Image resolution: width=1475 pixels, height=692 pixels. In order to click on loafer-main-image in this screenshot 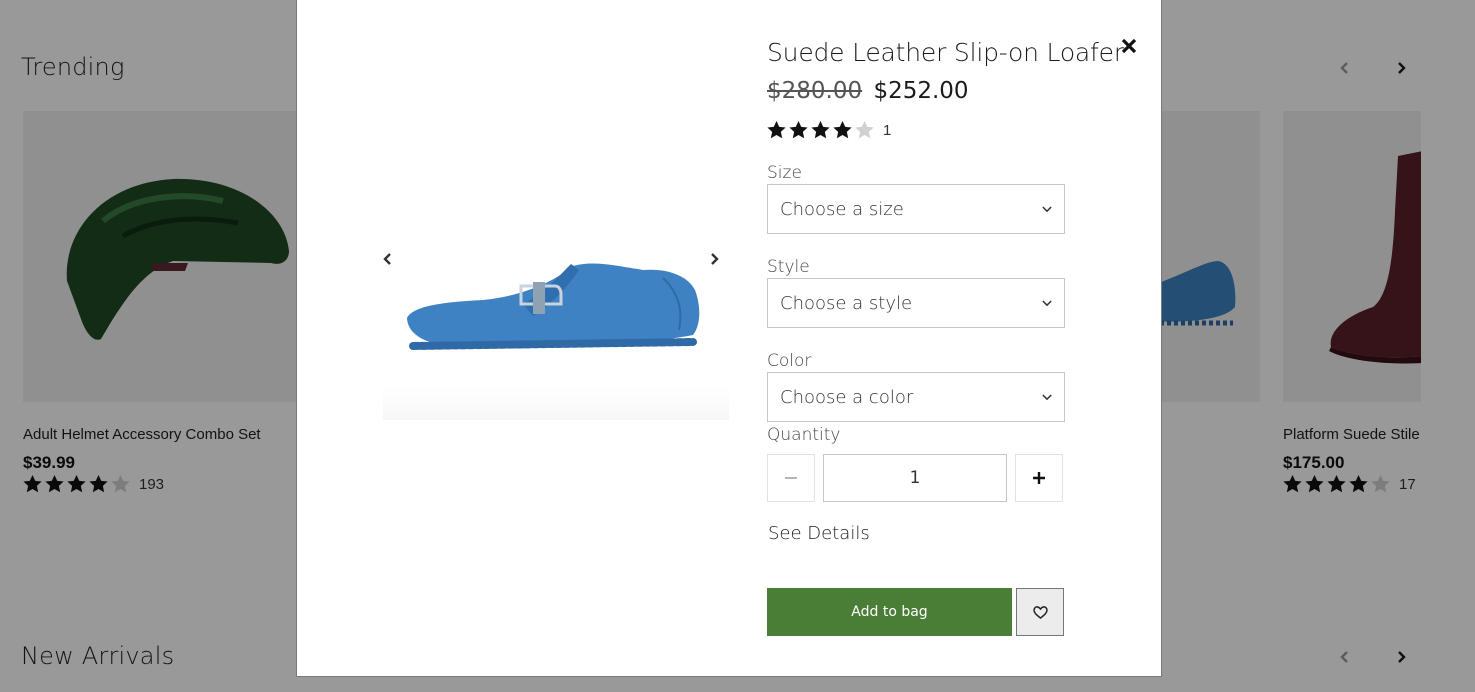, I will do `click(553, 306)`.